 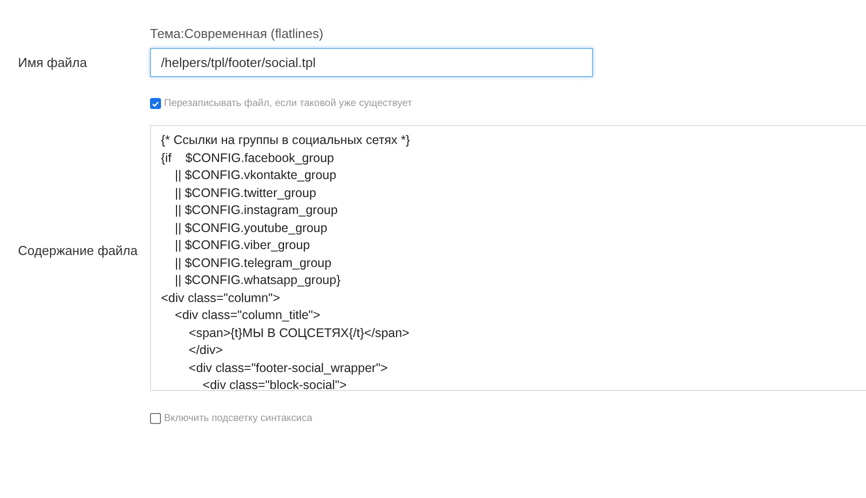 I want to click on file-name-field: /helpers/tpl/footer/social.tpl, so click(x=371, y=62).